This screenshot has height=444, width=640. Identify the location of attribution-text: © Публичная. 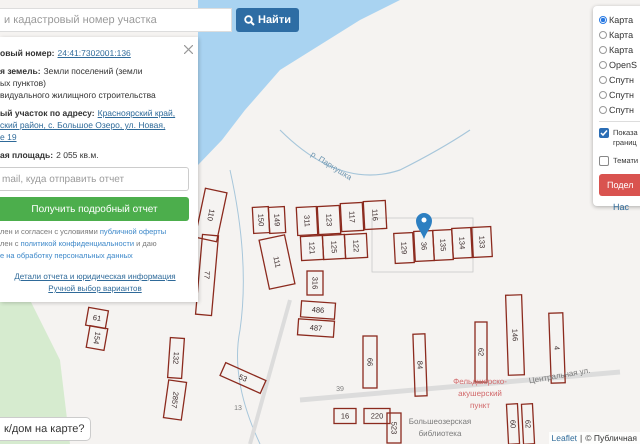
(611, 438).